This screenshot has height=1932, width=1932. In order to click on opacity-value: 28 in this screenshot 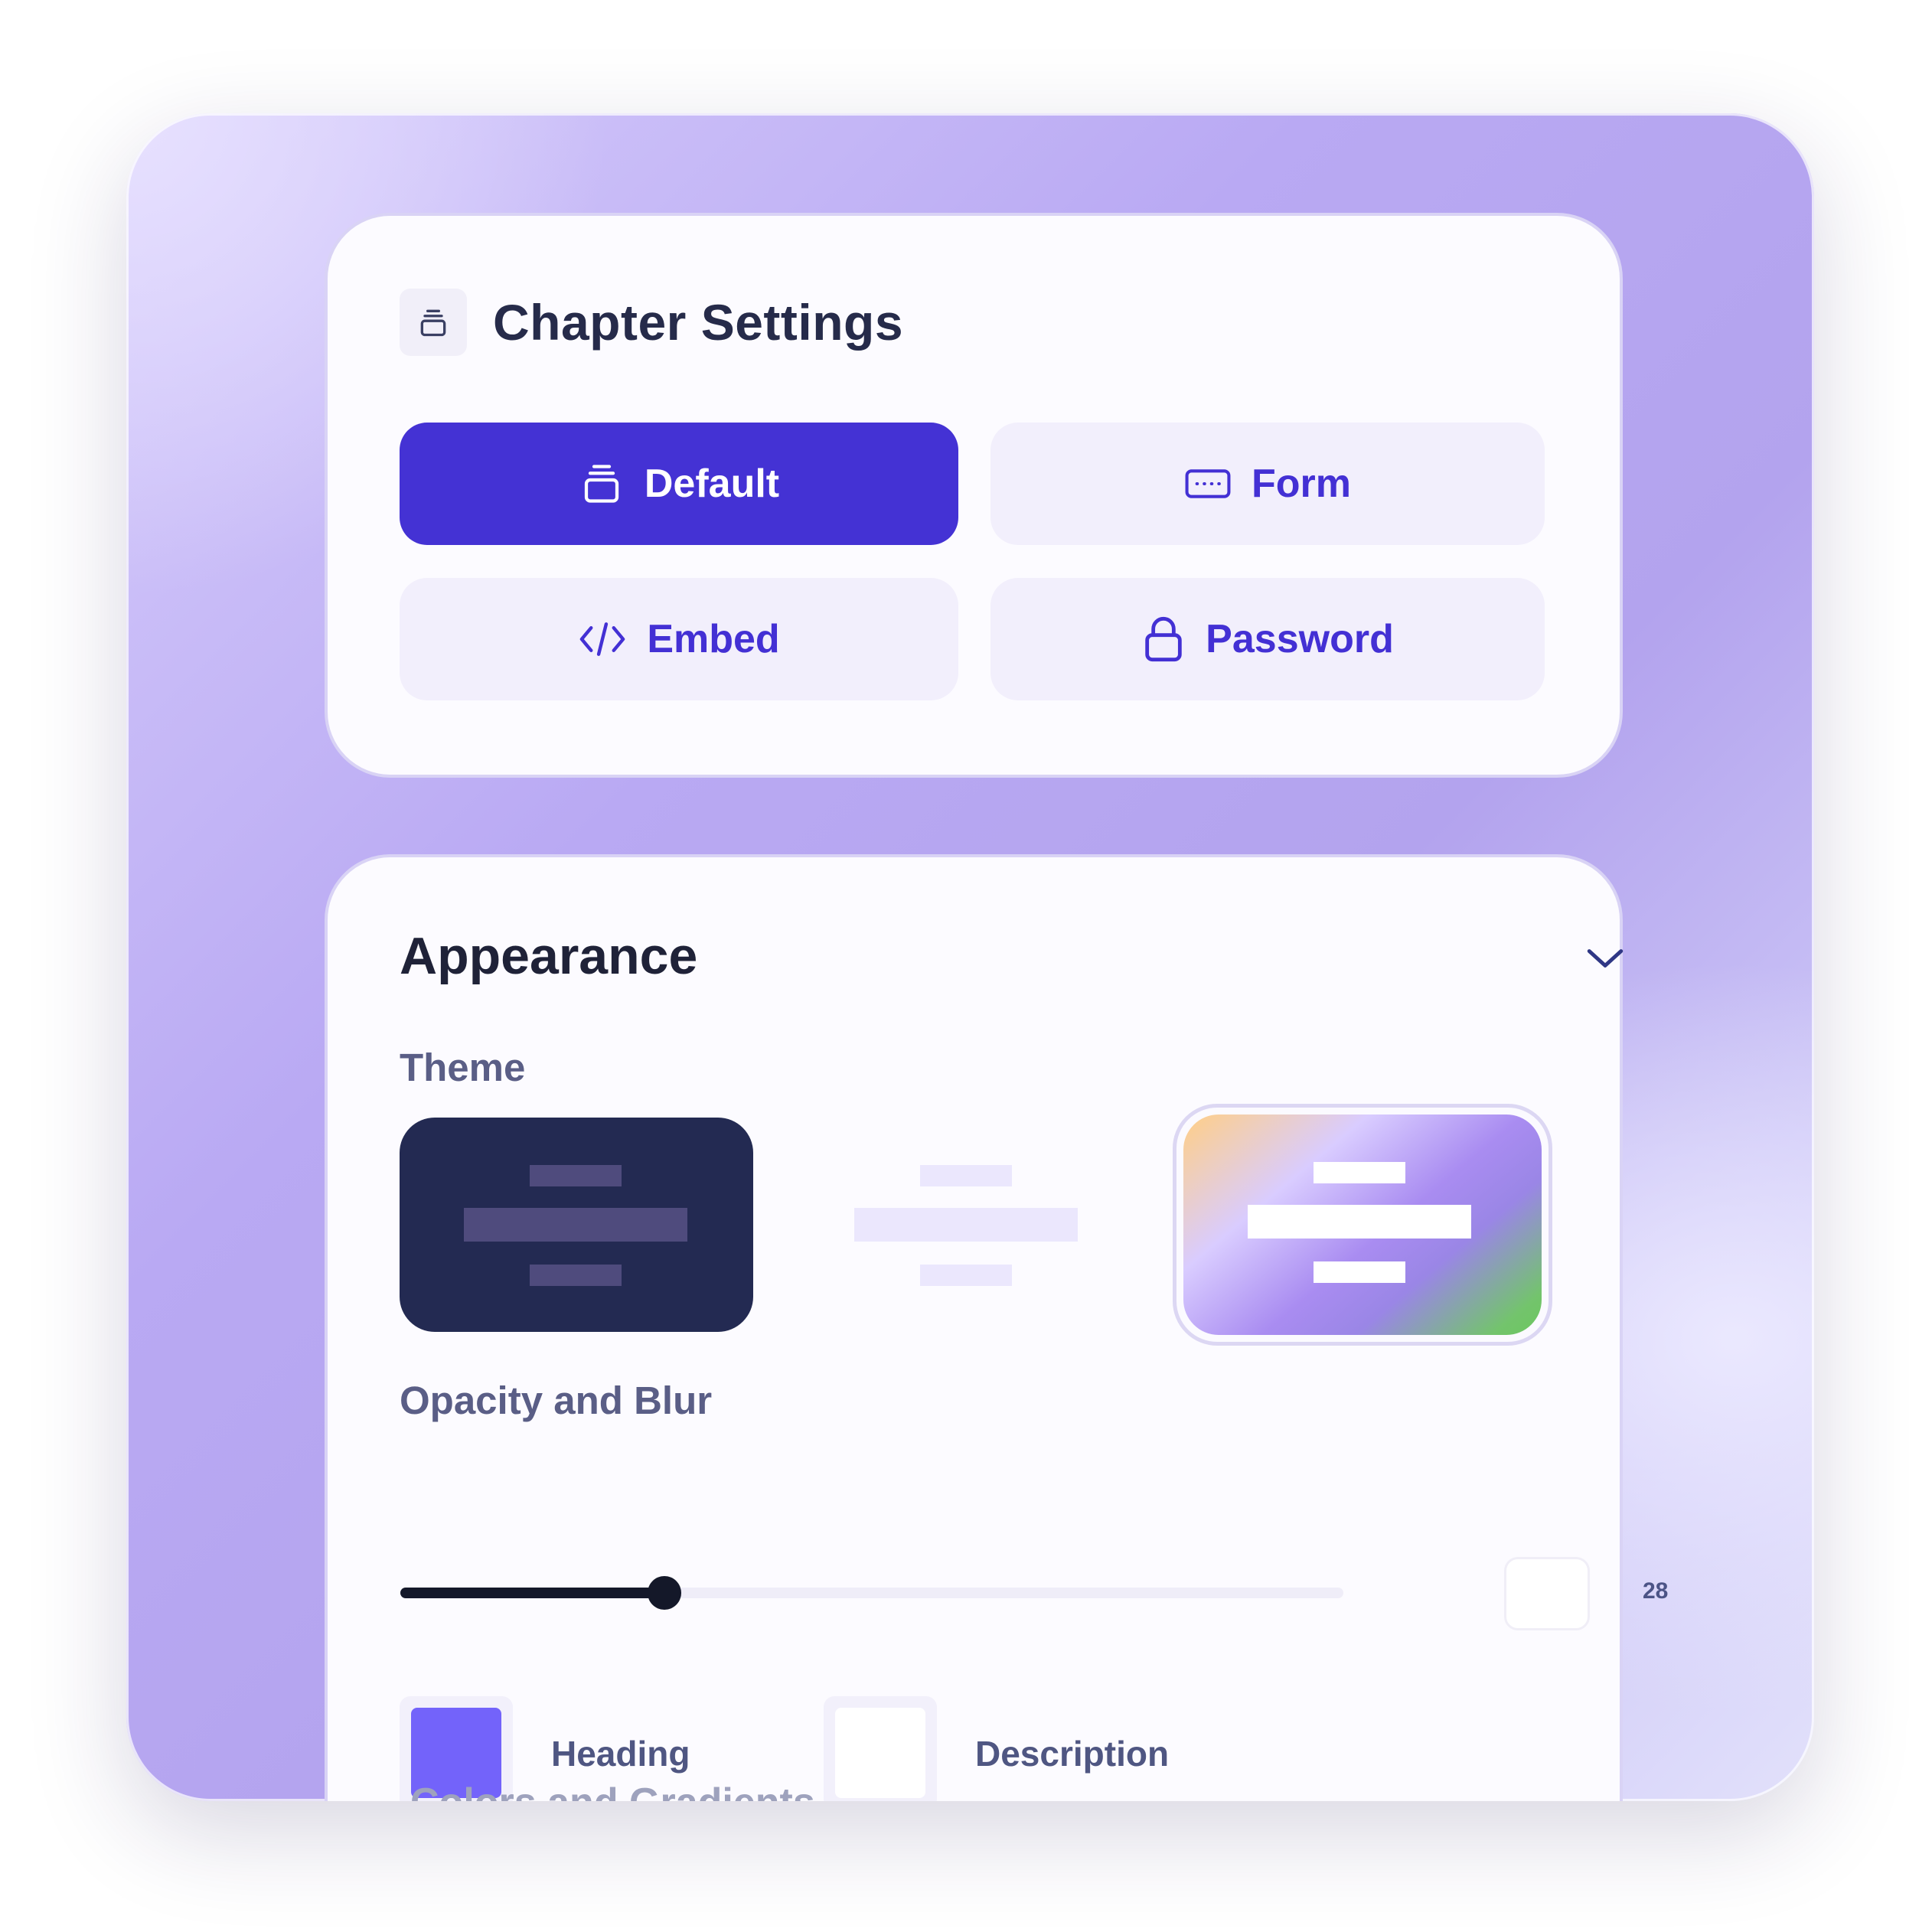, I will do `click(1656, 1591)`.